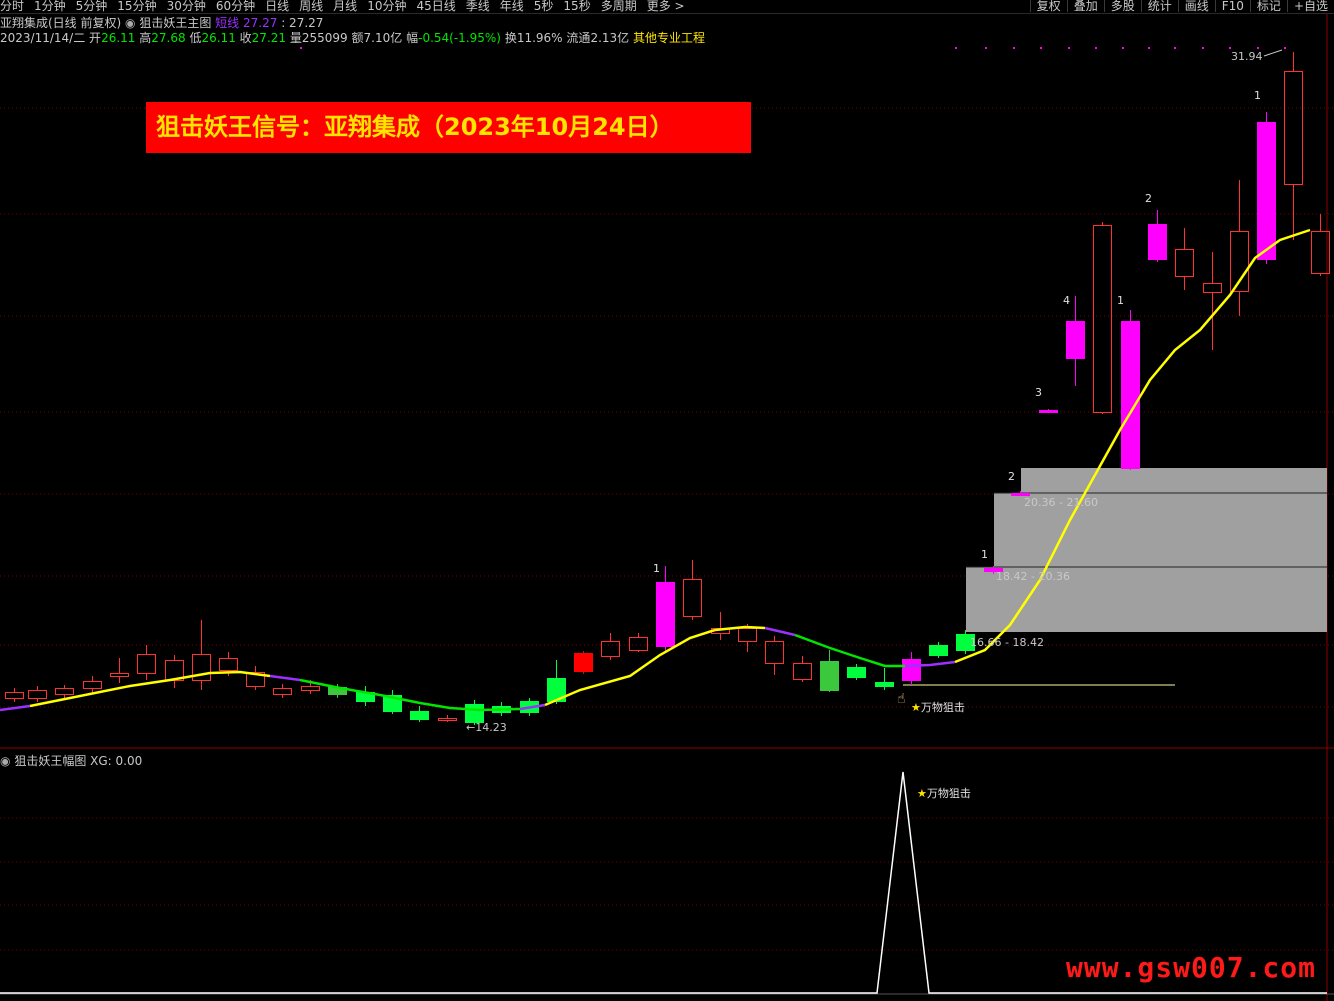 The width and height of the screenshot is (1334, 1001). Describe the element at coordinates (1007, 642) in the screenshot. I see `box1-range-label: 16.66 - 18.42` at that location.